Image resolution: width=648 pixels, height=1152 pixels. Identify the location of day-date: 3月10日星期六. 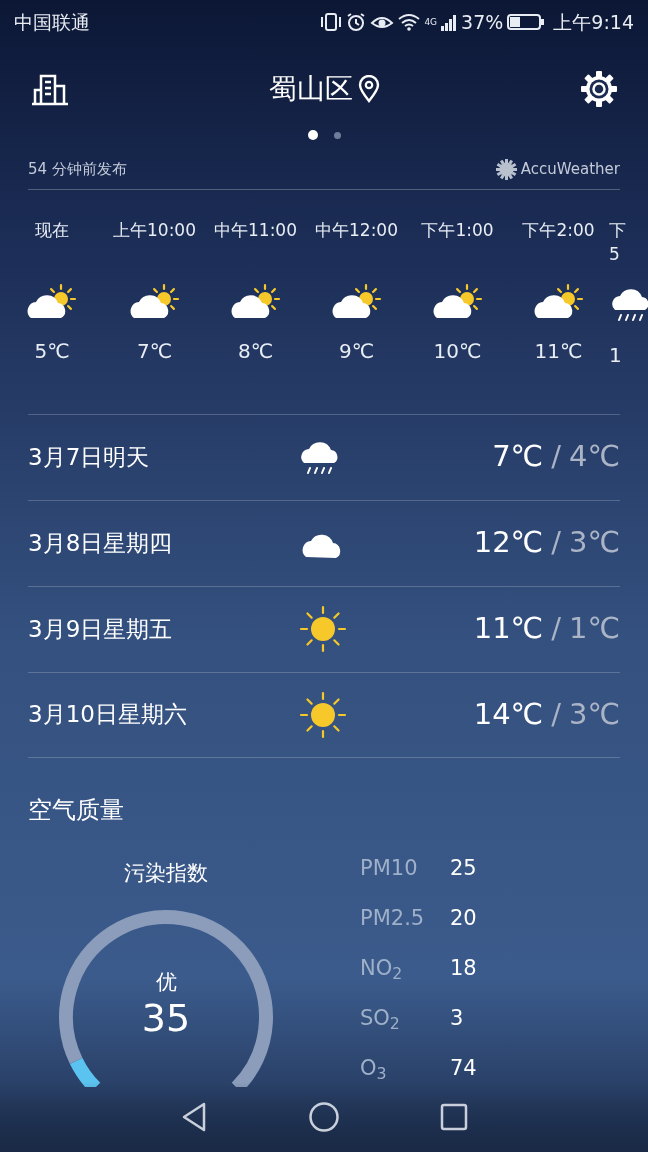
(108, 715).